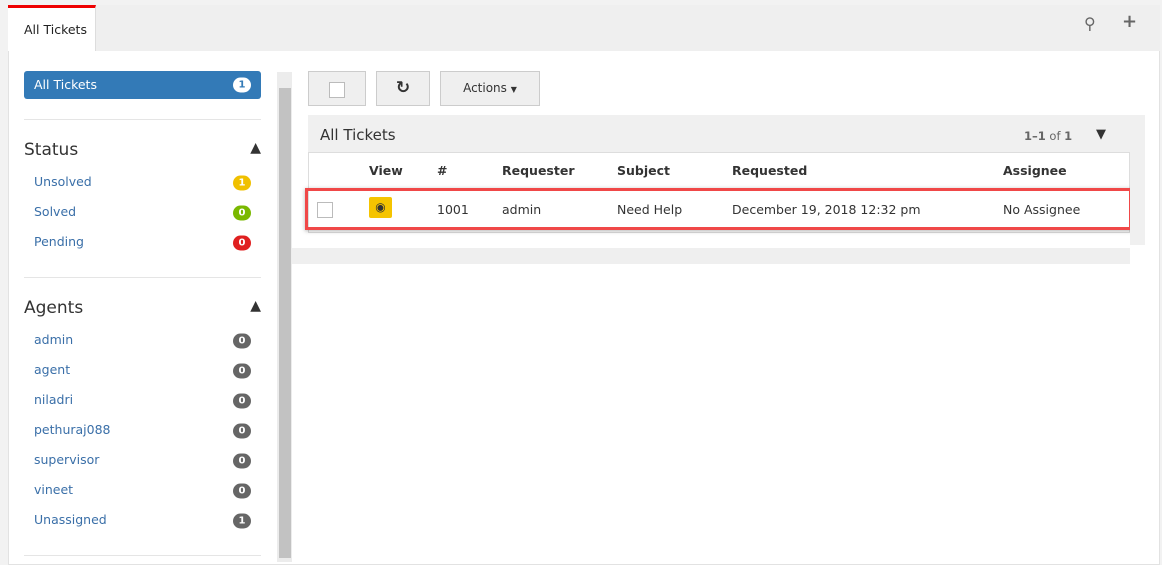  I want to click on sidebar-item-unassigned: Unassigned 1, so click(142, 521).